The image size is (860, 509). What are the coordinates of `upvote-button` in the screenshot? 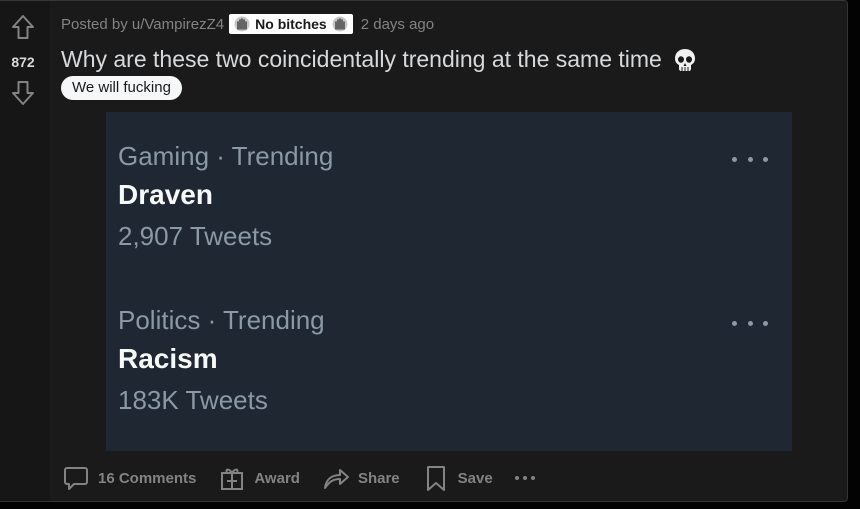 It's located at (23, 27).